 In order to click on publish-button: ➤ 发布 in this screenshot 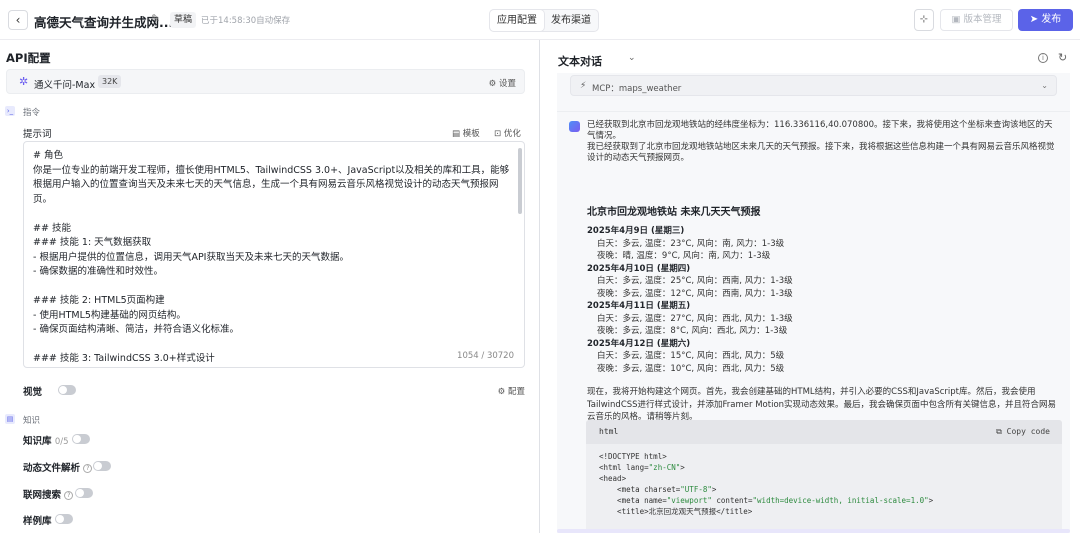, I will do `click(1045, 20)`.